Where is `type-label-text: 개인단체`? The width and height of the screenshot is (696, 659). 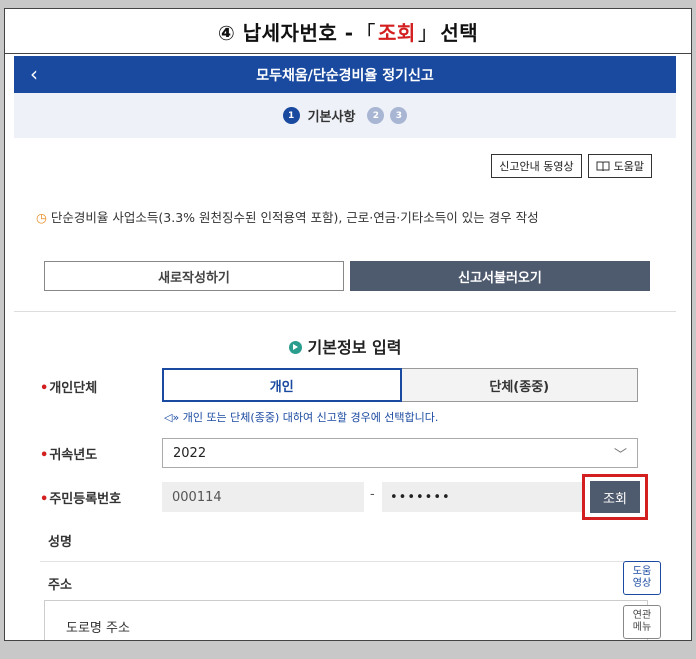
type-label-text: 개인단체 is located at coordinates (73, 388).